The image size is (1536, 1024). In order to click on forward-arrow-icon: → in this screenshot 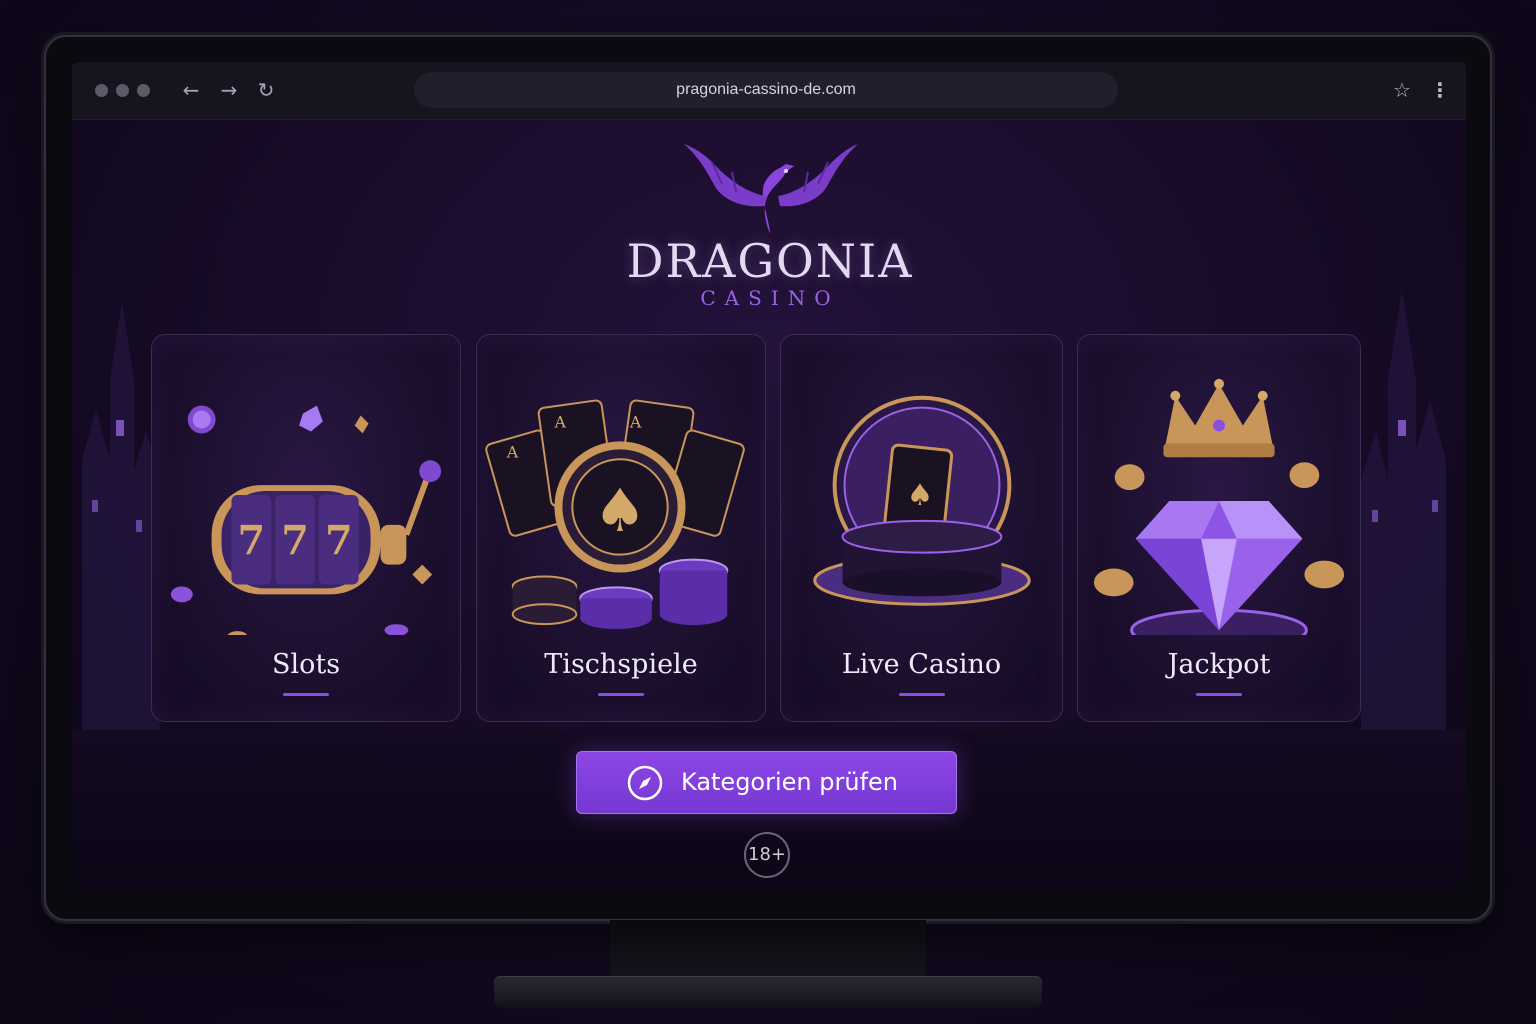, I will do `click(229, 90)`.